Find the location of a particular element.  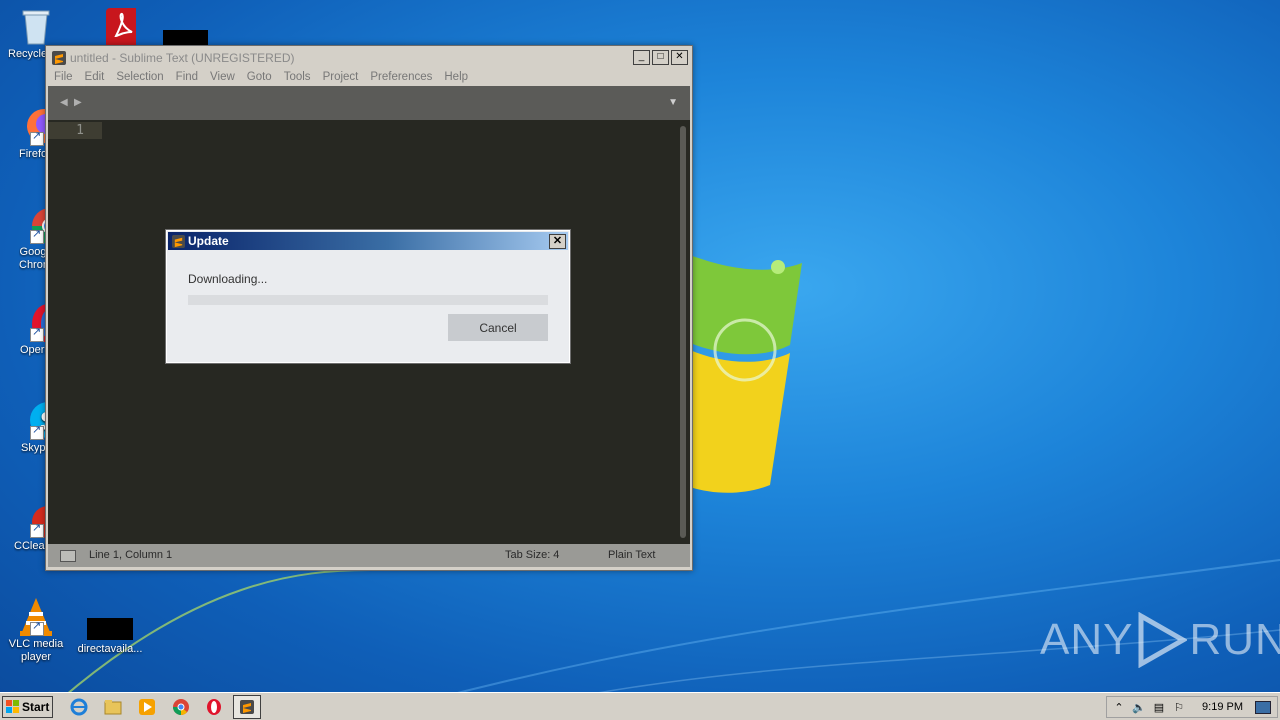

vlc-cone-icon is located at coordinates (36, 616).